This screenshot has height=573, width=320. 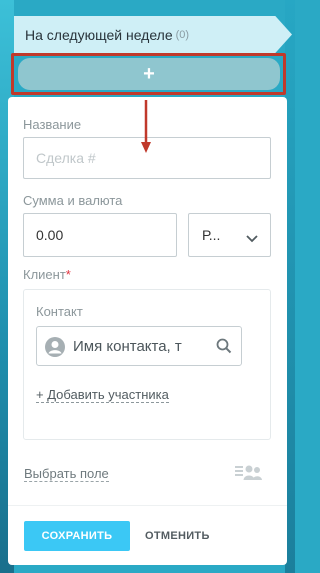 I want to click on footer-divider, so click(x=147, y=505).